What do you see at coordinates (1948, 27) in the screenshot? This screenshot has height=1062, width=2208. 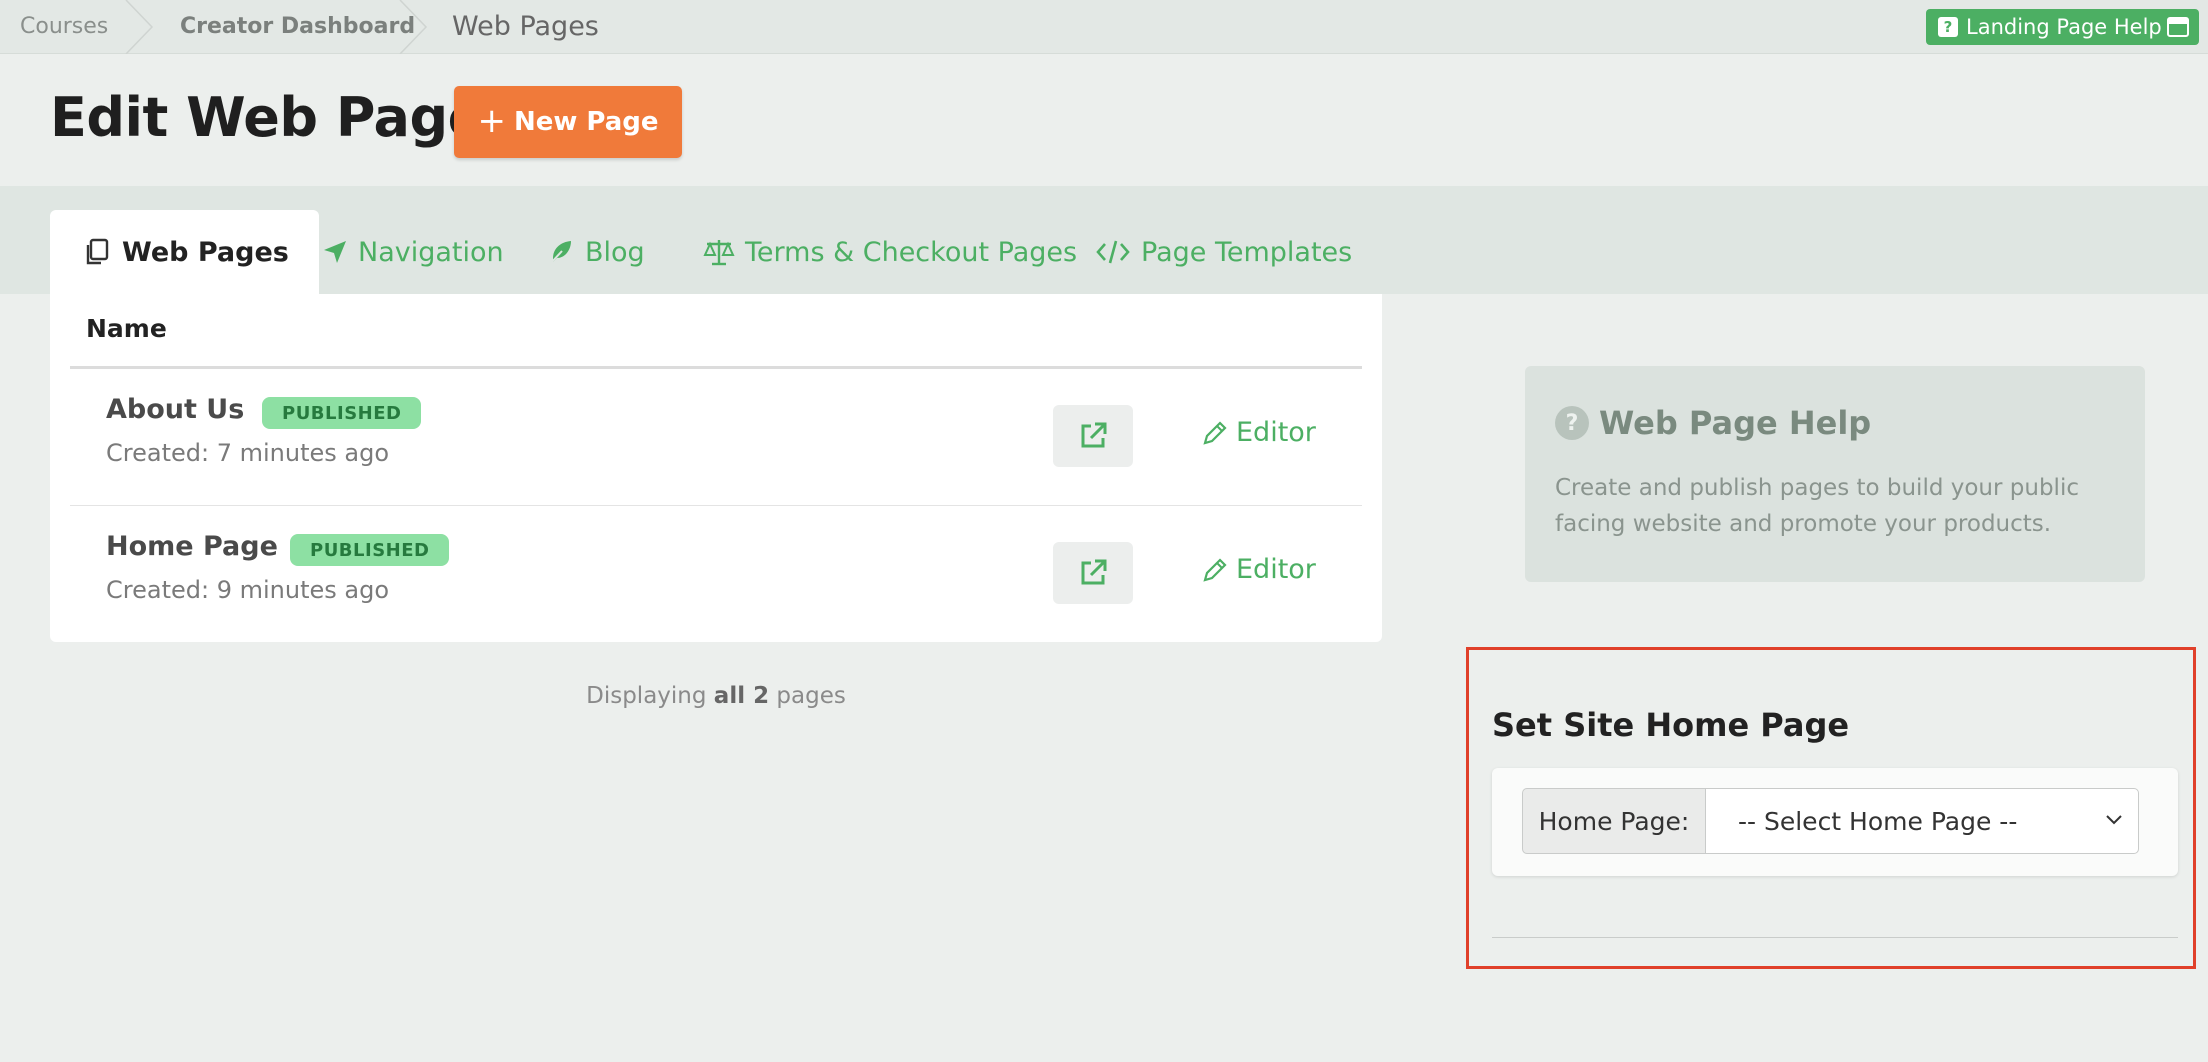 I see `question-square-icon: ?` at bounding box center [1948, 27].